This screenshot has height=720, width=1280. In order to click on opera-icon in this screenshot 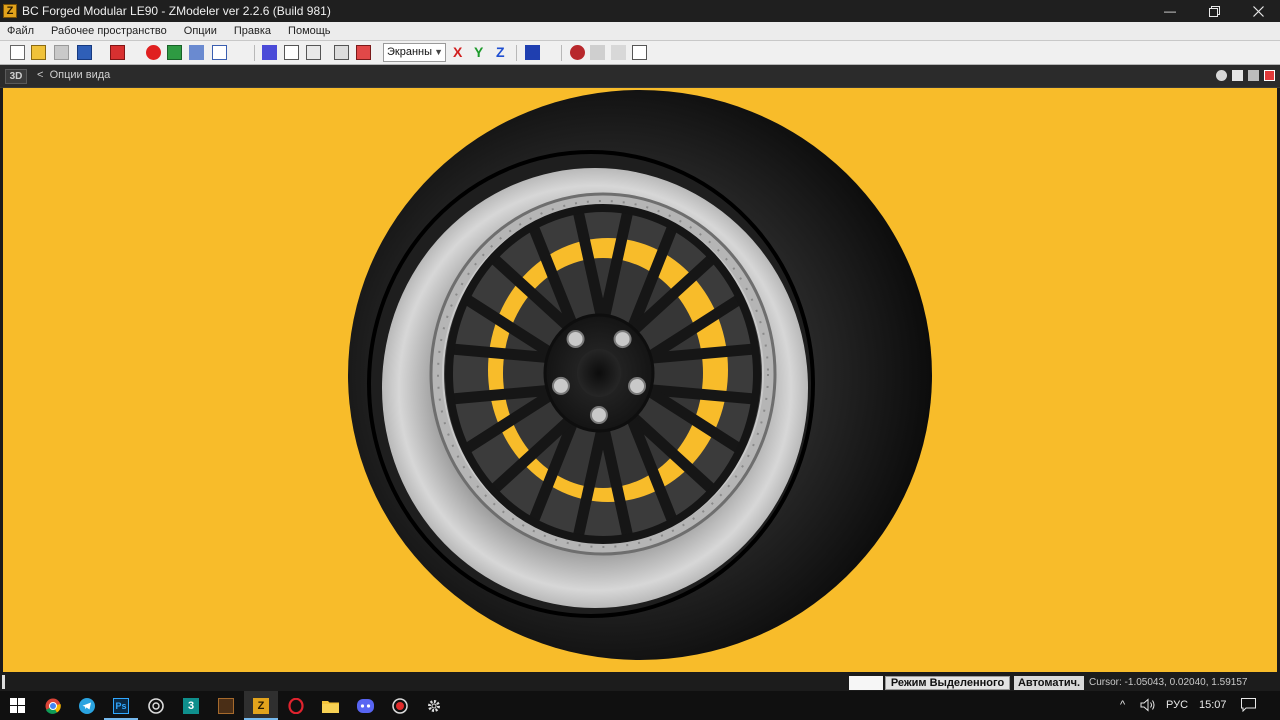, I will do `click(296, 705)`.